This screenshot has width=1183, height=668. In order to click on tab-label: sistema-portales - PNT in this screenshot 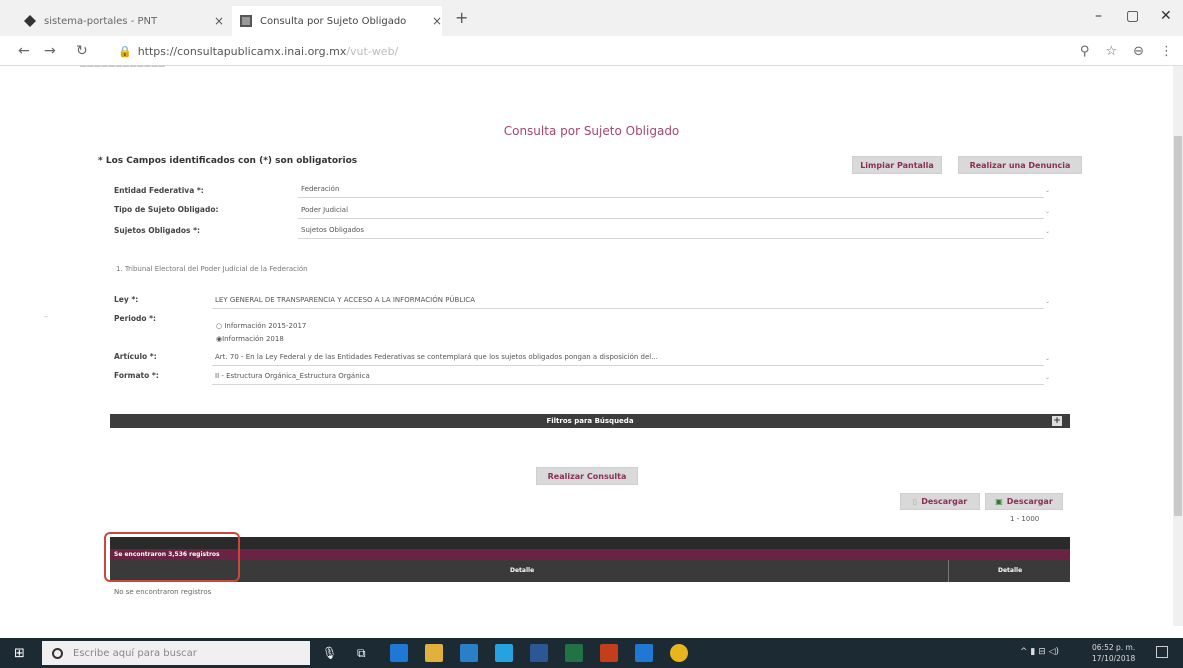, I will do `click(101, 21)`.